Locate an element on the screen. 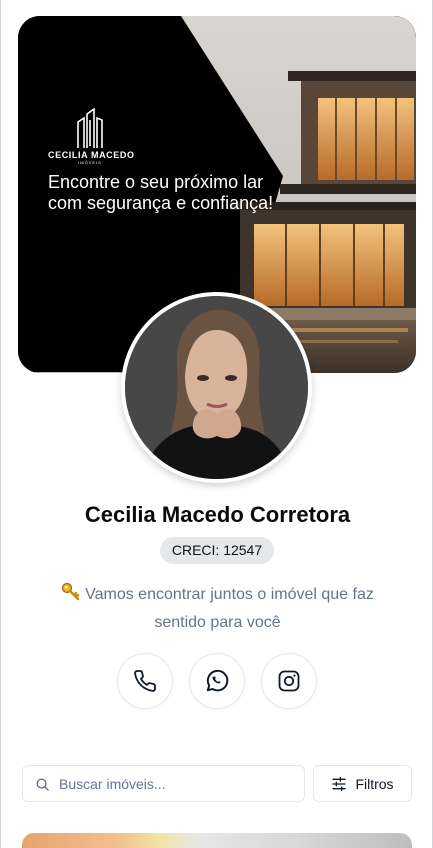  building-logo-icon is located at coordinates (90, 128).